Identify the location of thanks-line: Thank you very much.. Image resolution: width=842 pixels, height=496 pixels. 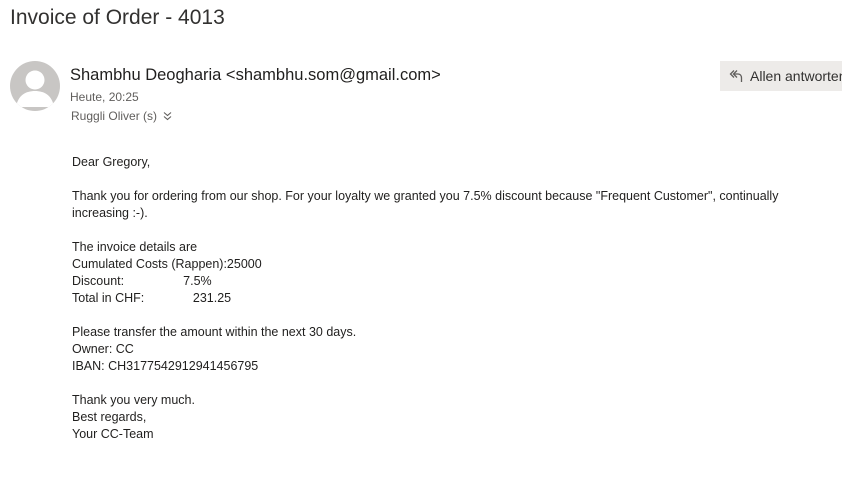
(133, 400).